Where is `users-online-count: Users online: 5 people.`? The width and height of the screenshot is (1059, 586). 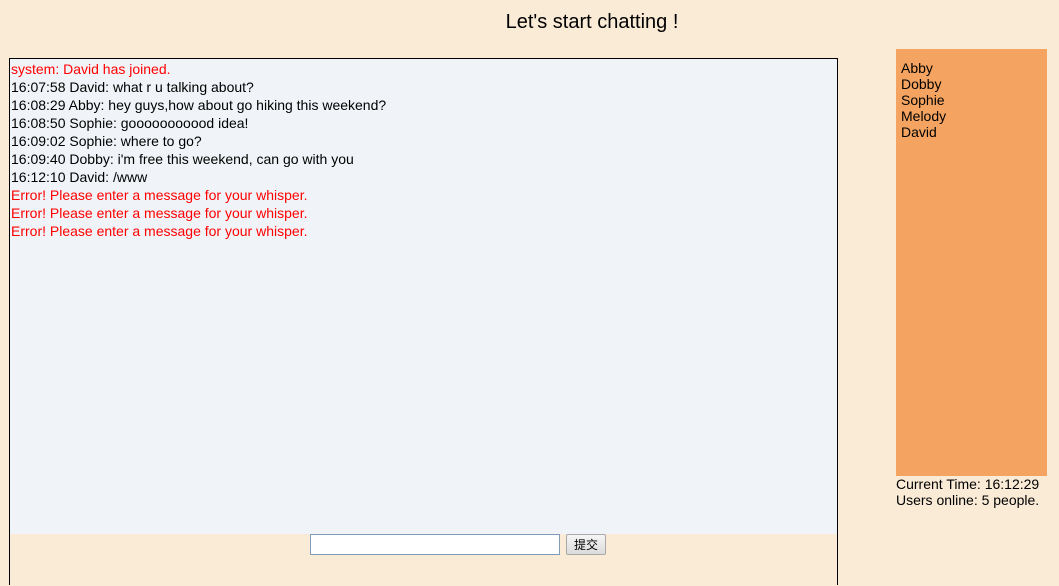 users-online-count: Users online: 5 people. is located at coordinates (968, 500).